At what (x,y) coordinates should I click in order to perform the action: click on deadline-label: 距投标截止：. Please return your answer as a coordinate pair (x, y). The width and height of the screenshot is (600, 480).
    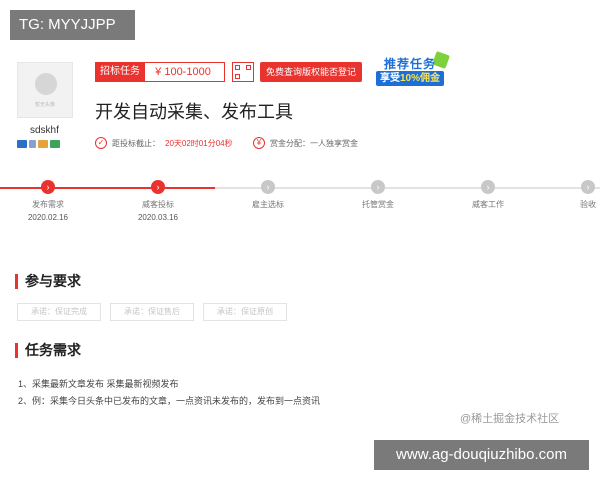
    Looking at the image, I should click on (136, 143).